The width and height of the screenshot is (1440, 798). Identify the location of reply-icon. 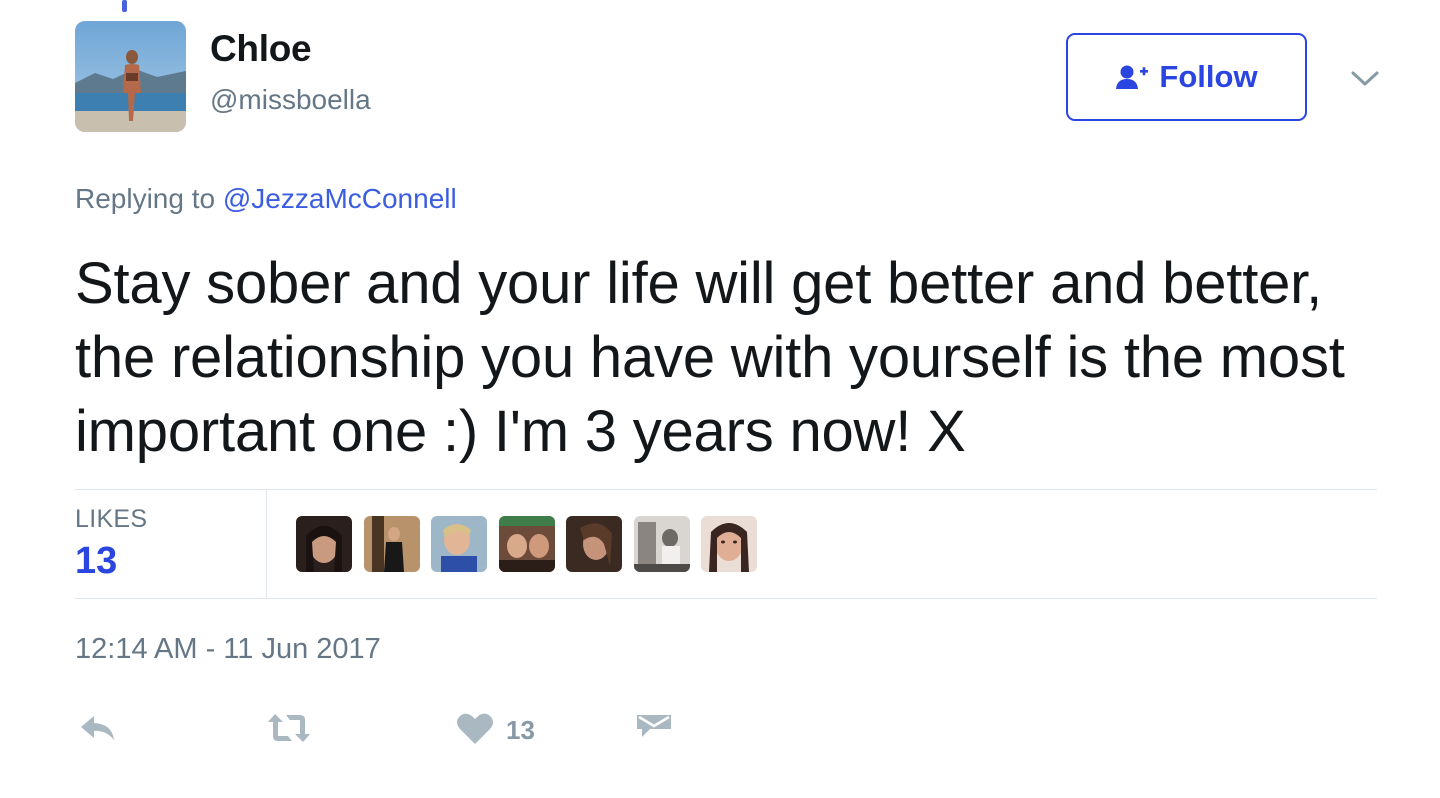
(98, 730).